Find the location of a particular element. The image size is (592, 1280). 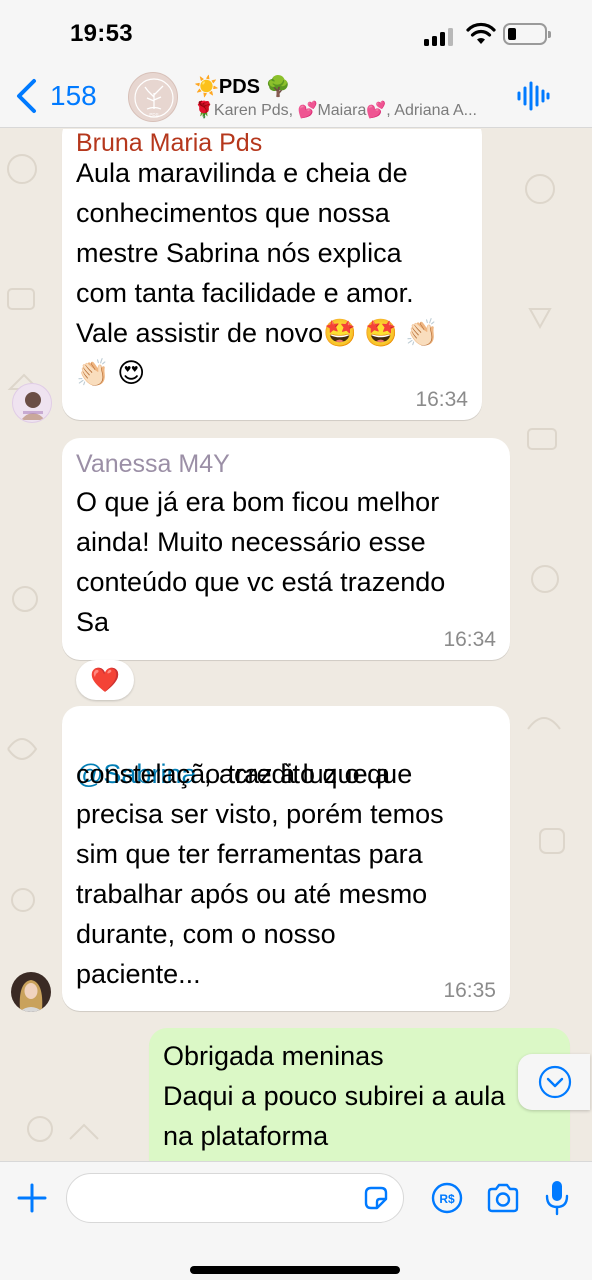

wifi-icon is located at coordinates (481, 33).